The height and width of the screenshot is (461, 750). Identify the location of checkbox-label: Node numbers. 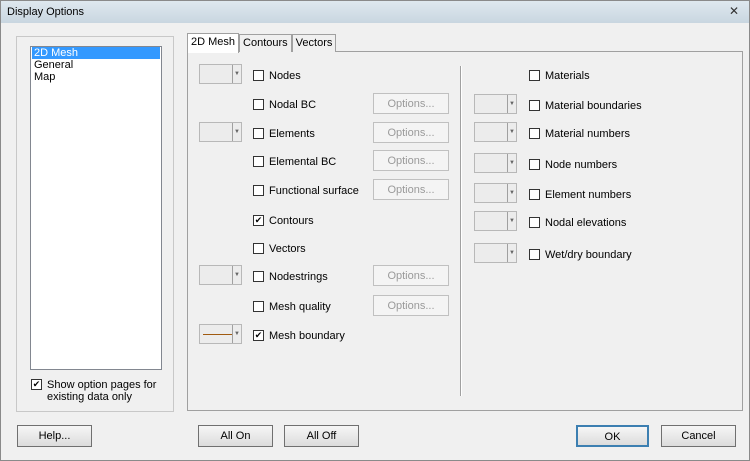
(581, 165).